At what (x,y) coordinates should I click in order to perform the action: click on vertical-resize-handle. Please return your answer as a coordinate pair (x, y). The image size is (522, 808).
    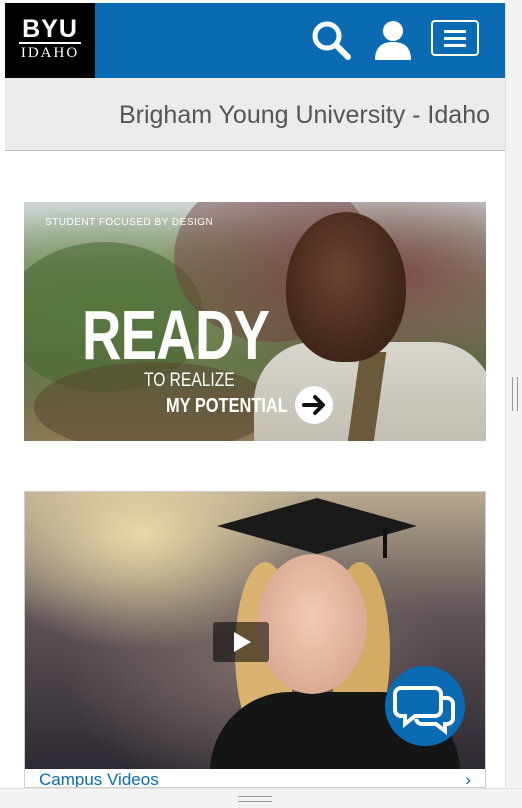
    Looking at the image, I should click on (515, 394).